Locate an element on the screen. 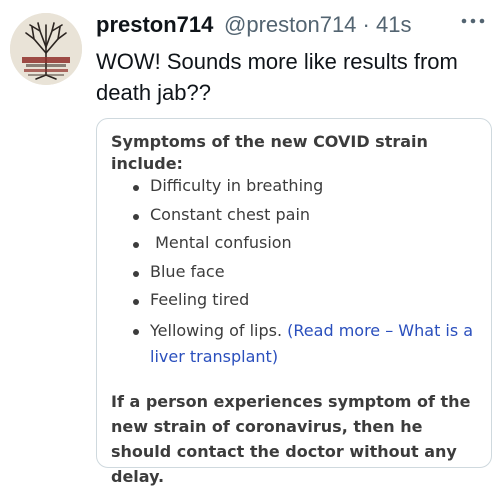 The image size is (500, 489). list-item: Blue face is located at coordinates (314, 275).